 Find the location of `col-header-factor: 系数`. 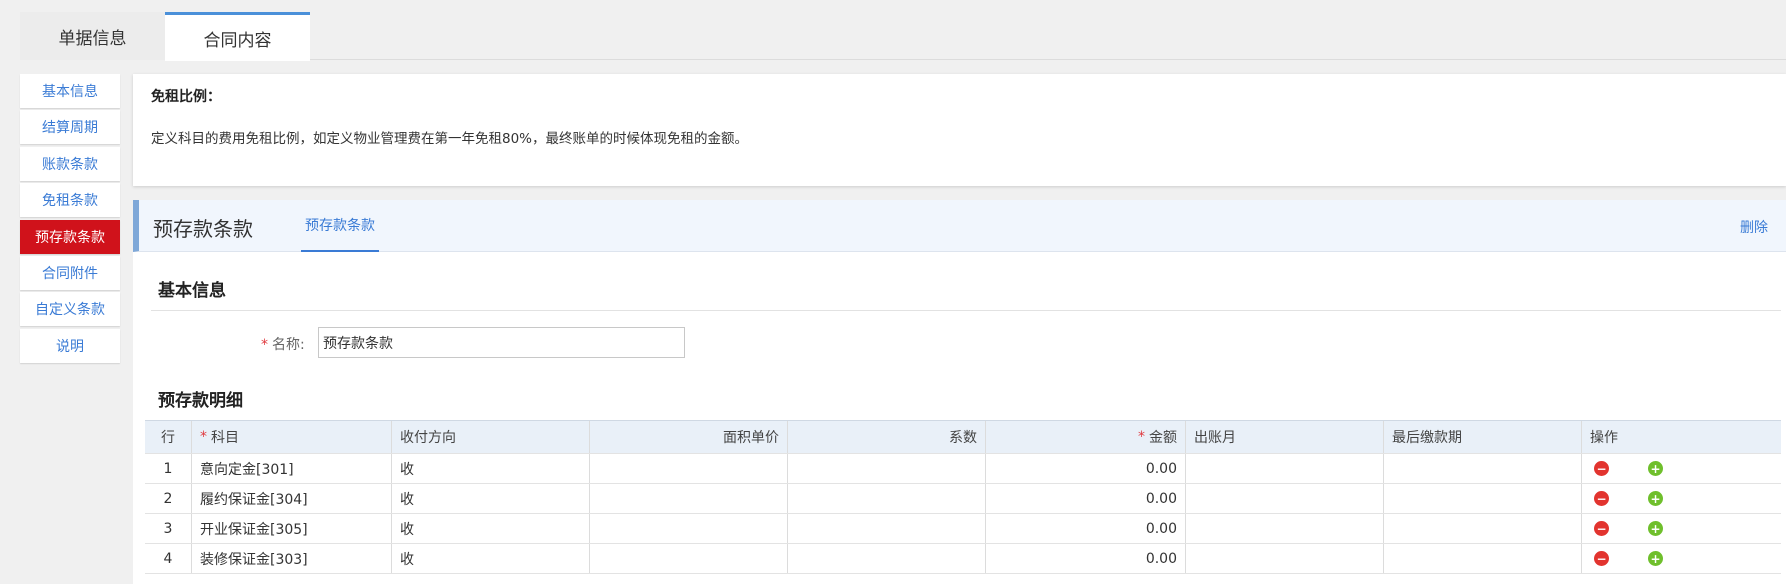

col-header-factor: 系数 is located at coordinates (887, 437).